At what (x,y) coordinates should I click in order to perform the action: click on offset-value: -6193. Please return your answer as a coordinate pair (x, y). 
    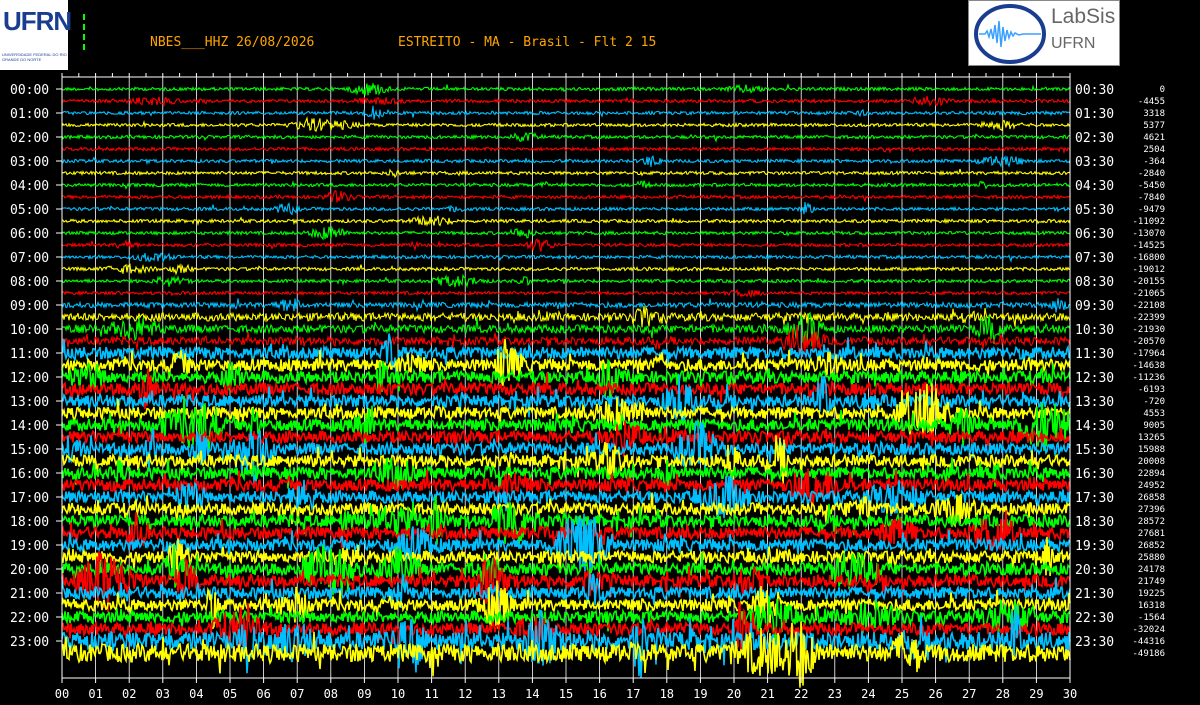
    Looking at the image, I should click on (1151, 390).